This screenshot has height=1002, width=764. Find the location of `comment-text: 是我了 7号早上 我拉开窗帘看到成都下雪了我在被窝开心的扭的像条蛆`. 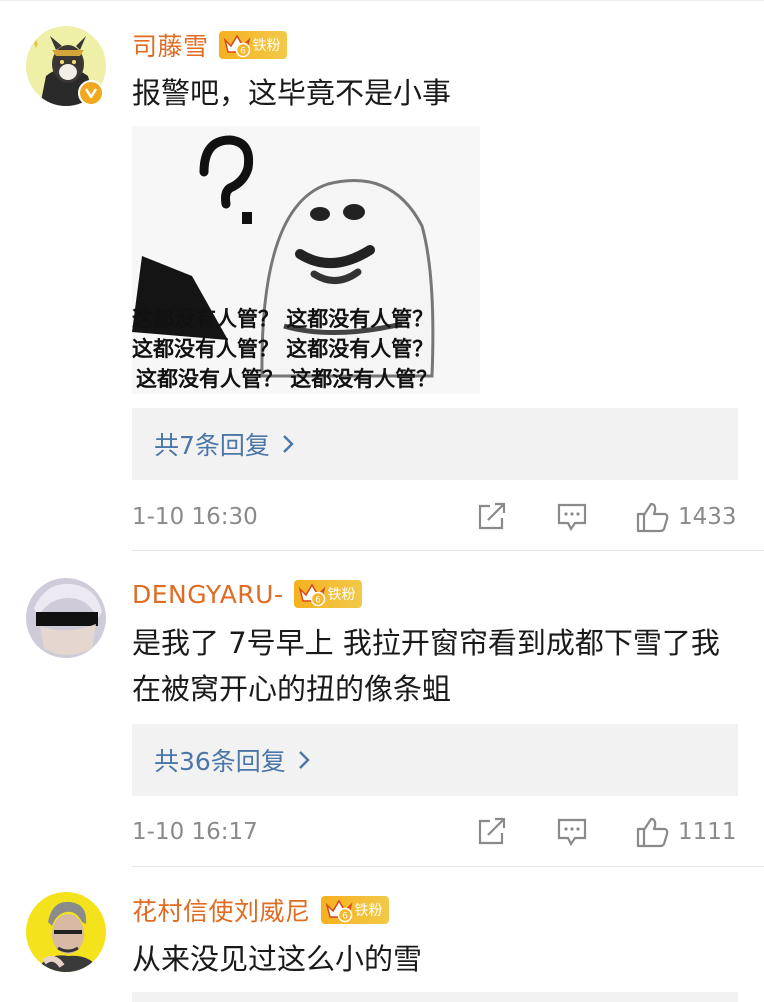

comment-text: 是我了 7号早上 我拉开窗帘看到成都下雪了我在被窝开心的扭的像条蛆 is located at coordinates (426, 666).